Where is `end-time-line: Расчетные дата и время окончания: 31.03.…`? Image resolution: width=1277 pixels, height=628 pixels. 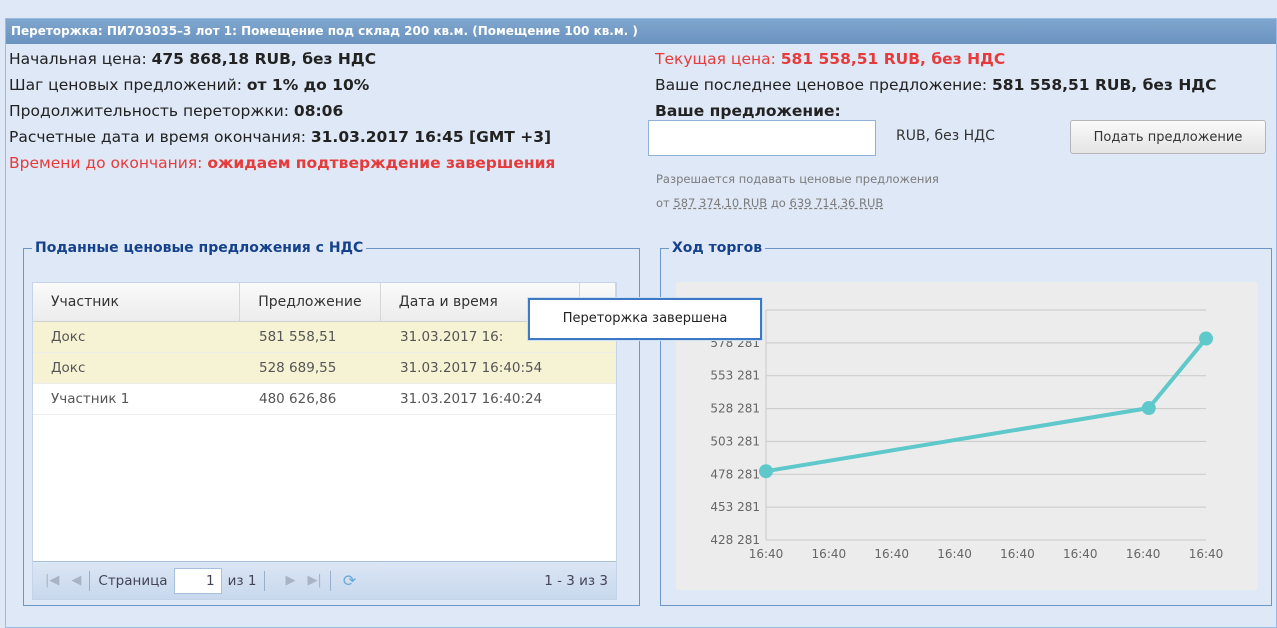
end-time-line: Расчетные дата и время окончания: 31.03.… is located at coordinates (280, 137).